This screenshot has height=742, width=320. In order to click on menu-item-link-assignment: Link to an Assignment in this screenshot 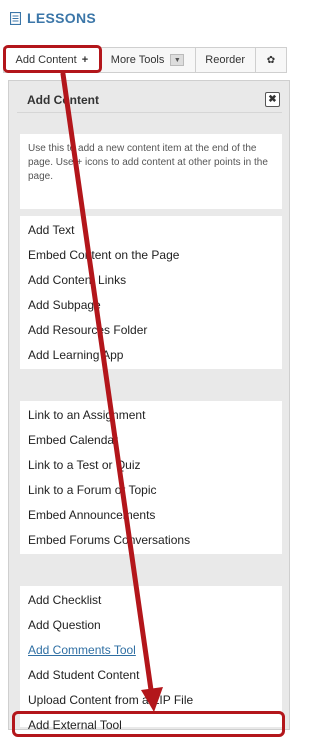, I will do `click(151, 414)`.